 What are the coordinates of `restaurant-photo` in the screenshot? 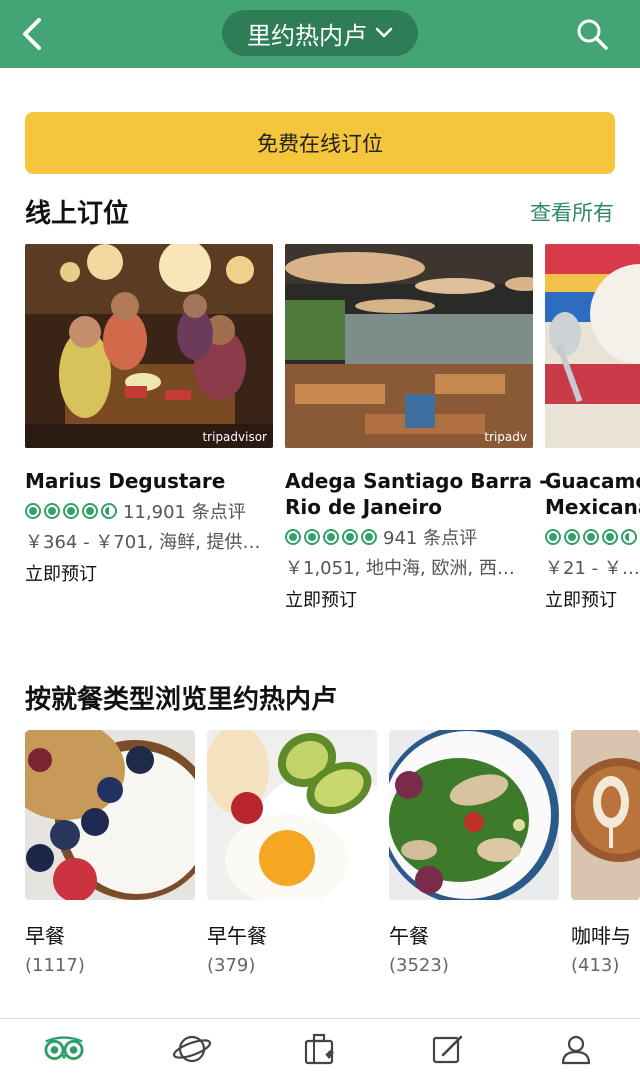 It's located at (592, 346).